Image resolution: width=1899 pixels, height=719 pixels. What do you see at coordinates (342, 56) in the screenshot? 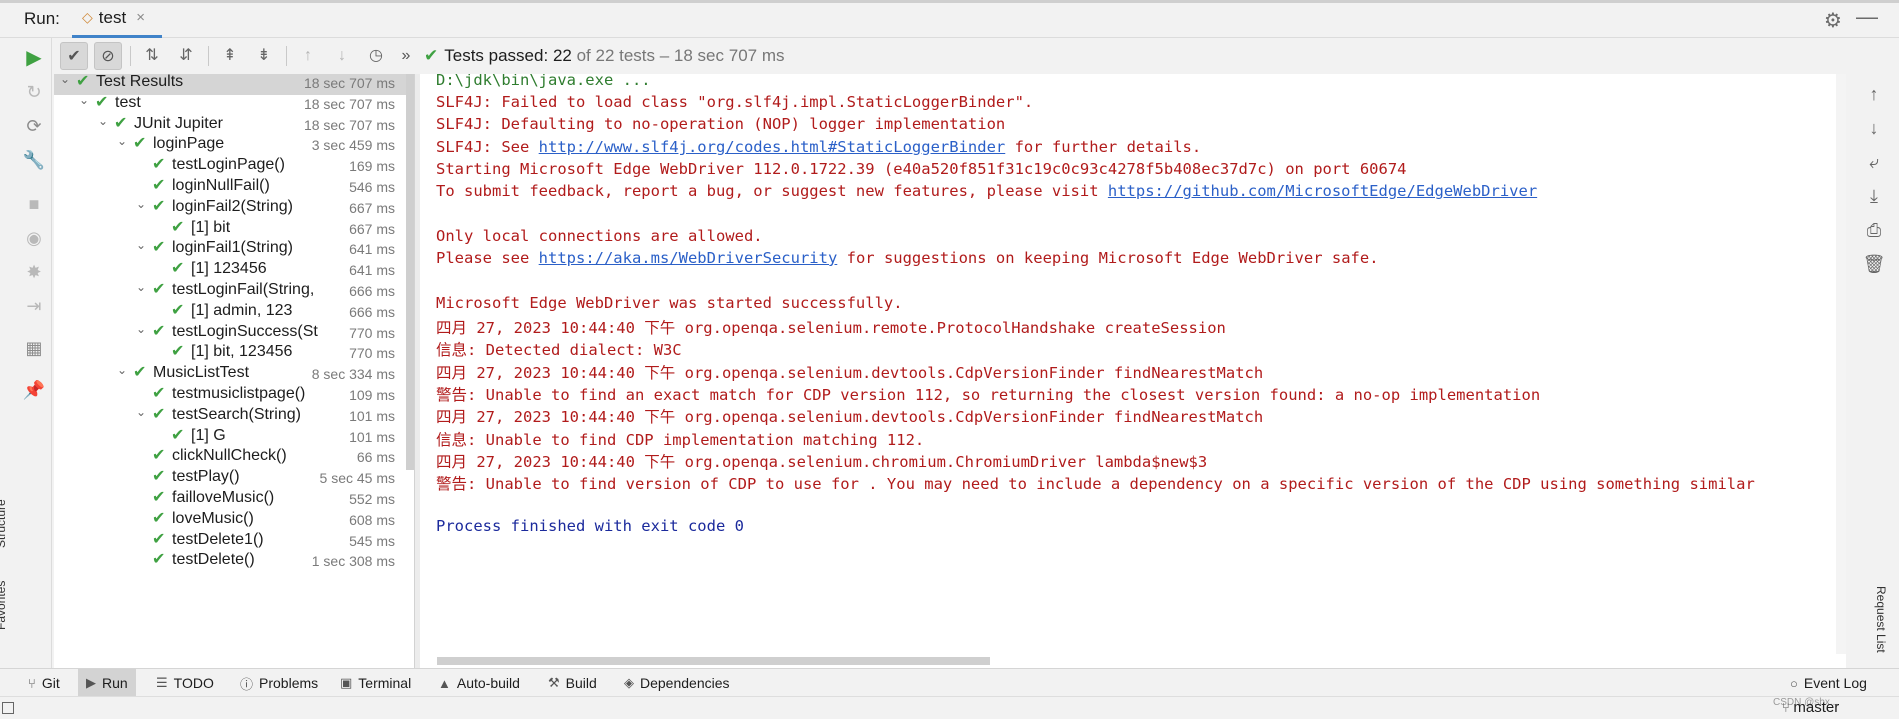
I see `next-failed-icon: ↓` at bounding box center [342, 56].